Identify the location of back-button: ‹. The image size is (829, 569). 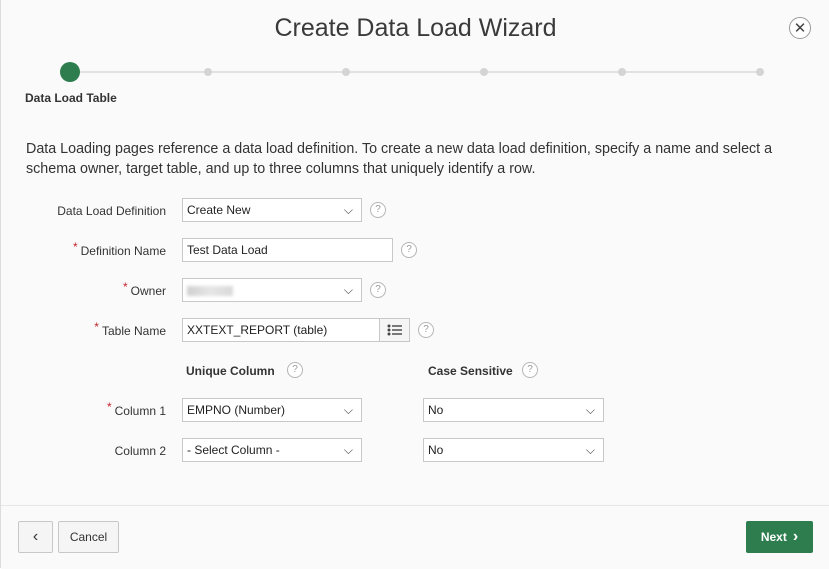
(35, 537).